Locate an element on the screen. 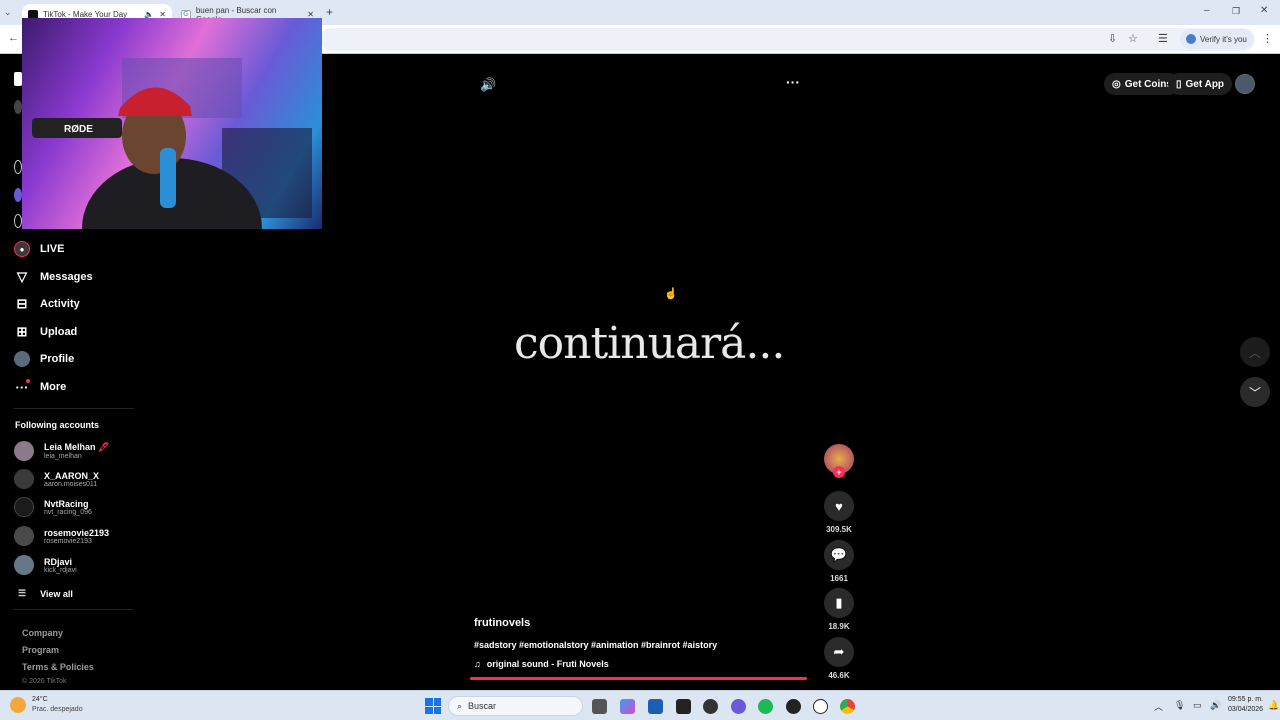 The image size is (1280, 720). copilot-icon is located at coordinates (627, 706).